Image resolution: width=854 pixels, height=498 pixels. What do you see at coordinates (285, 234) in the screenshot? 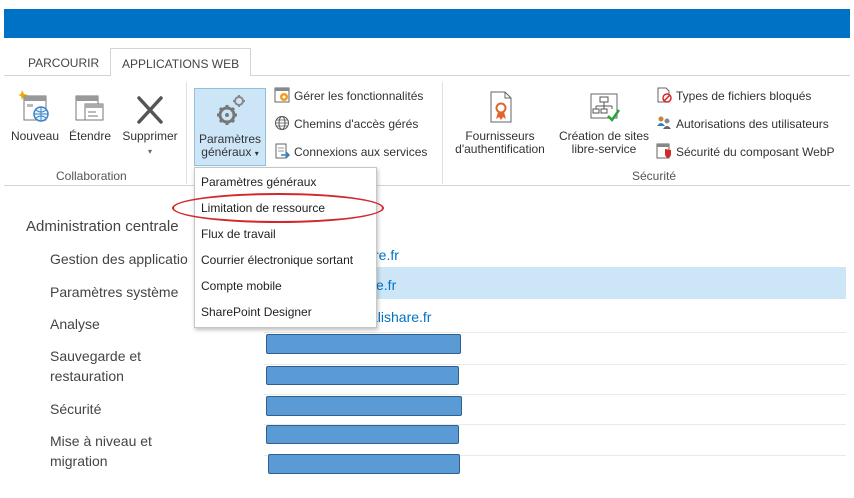
I see `menu-item-workflow: Flux de travail` at bounding box center [285, 234].